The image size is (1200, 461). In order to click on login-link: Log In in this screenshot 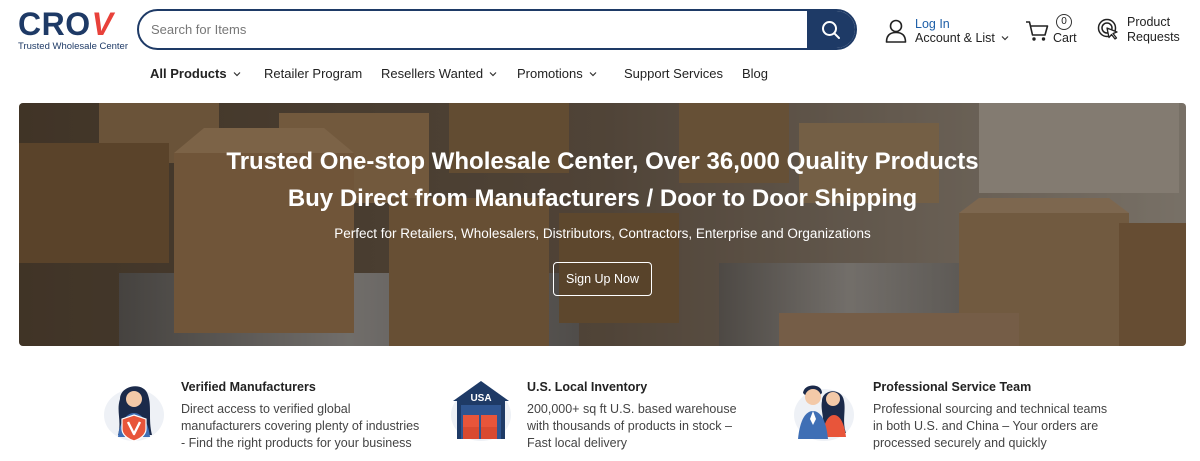, I will do `click(962, 24)`.